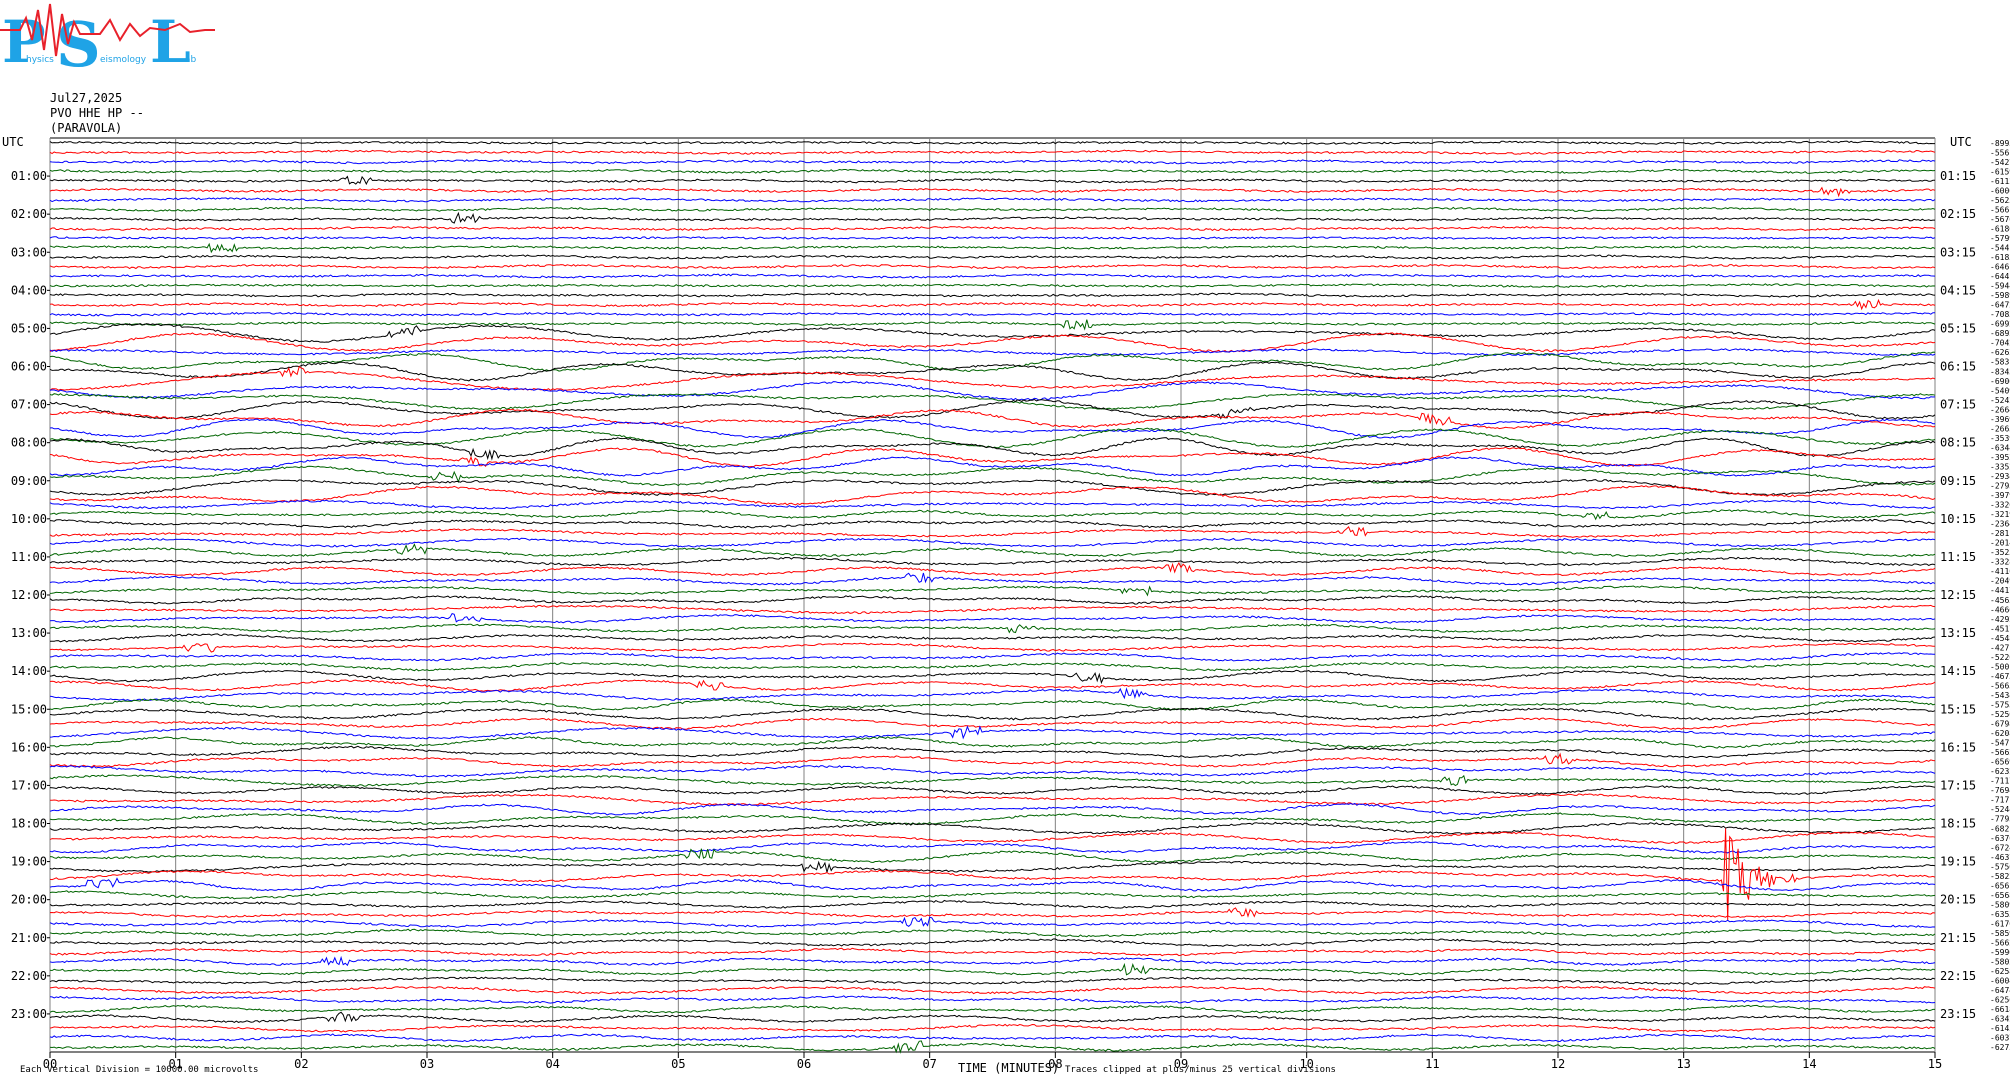 This screenshot has width=2010, height=1080. I want to click on trace-offset-18: -6472, so click(2000, 305).